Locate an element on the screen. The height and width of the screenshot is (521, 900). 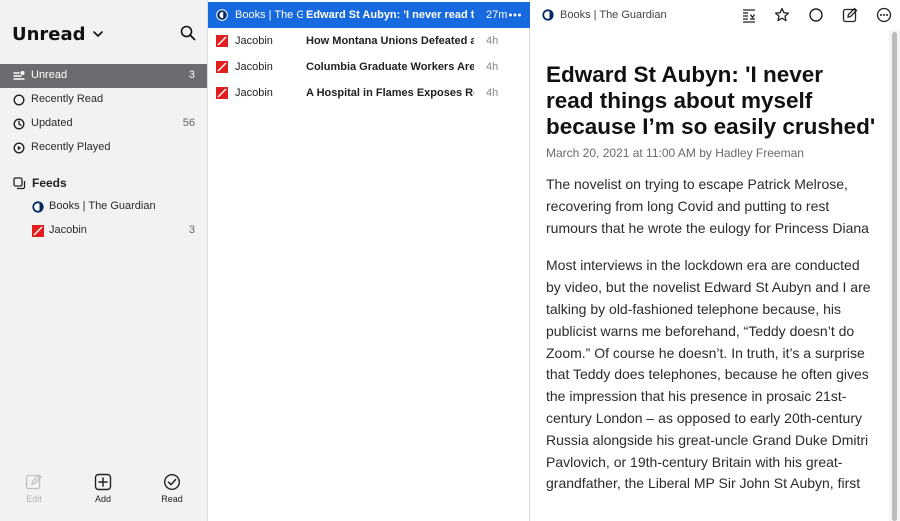
edit-button: Edit is located at coordinates (34, 488).